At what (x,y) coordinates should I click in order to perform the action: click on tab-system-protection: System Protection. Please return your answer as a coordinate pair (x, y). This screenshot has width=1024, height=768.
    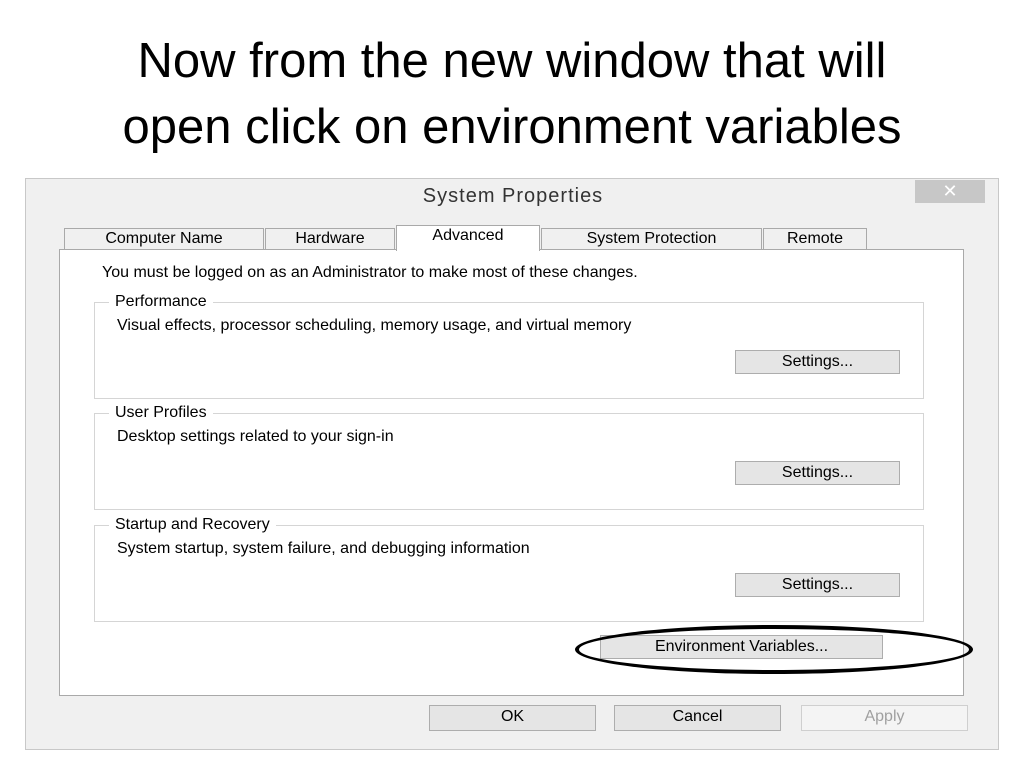
    Looking at the image, I should click on (651, 238).